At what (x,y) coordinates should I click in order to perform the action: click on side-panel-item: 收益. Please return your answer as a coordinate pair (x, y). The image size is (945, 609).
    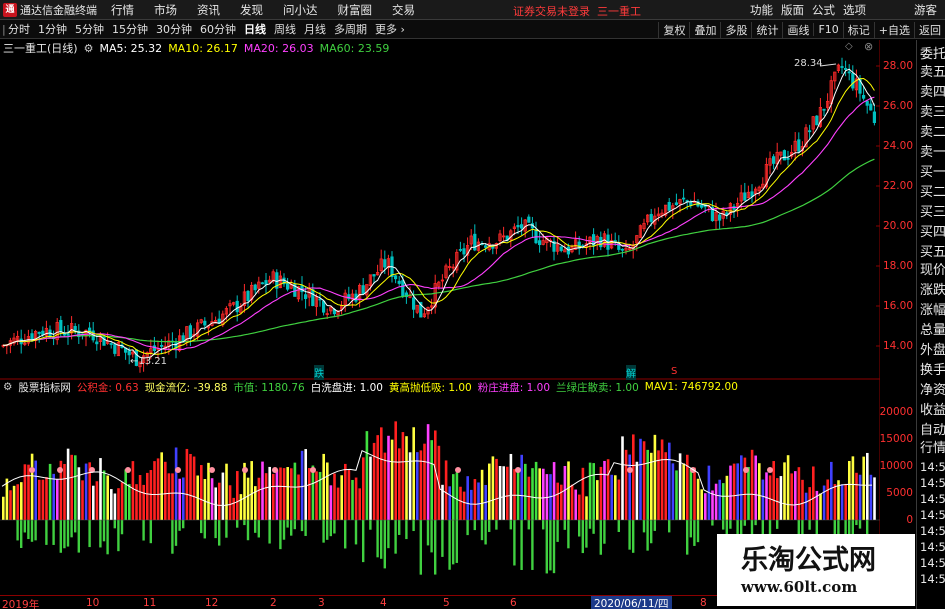
    Looking at the image, I should click on (932, 410).